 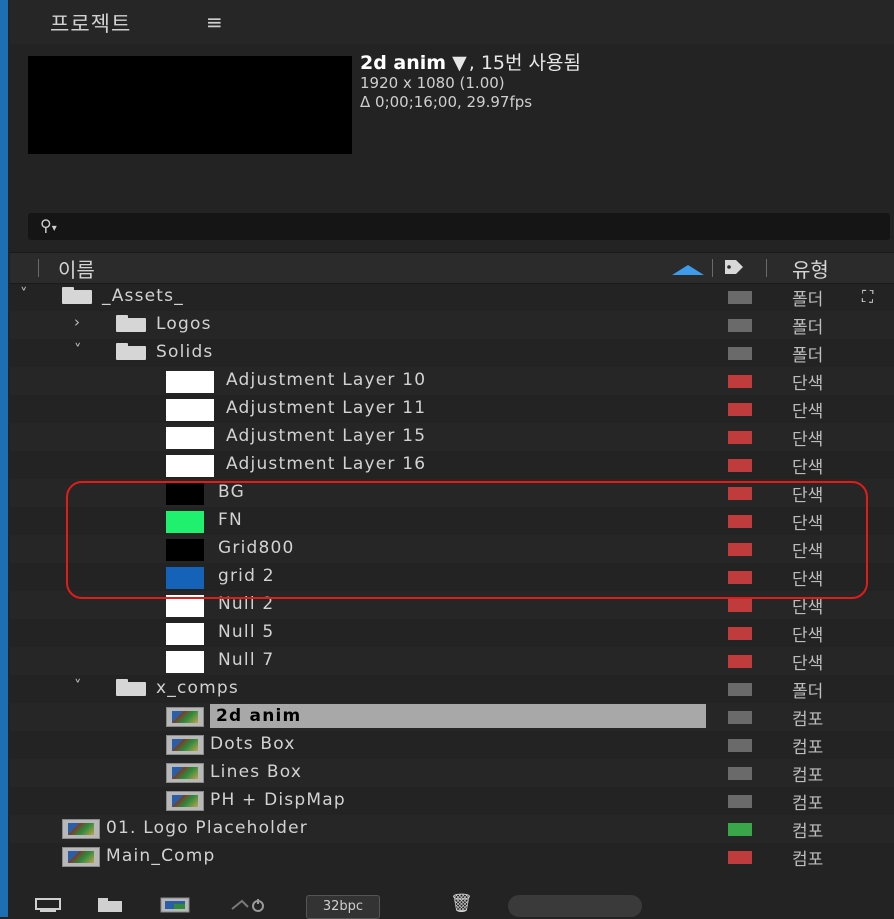 What do you see at coordinates (207, 828) in the screenshot?
I see `item-name: 01. Logo Placeholder` at bounding box center [207, 828].